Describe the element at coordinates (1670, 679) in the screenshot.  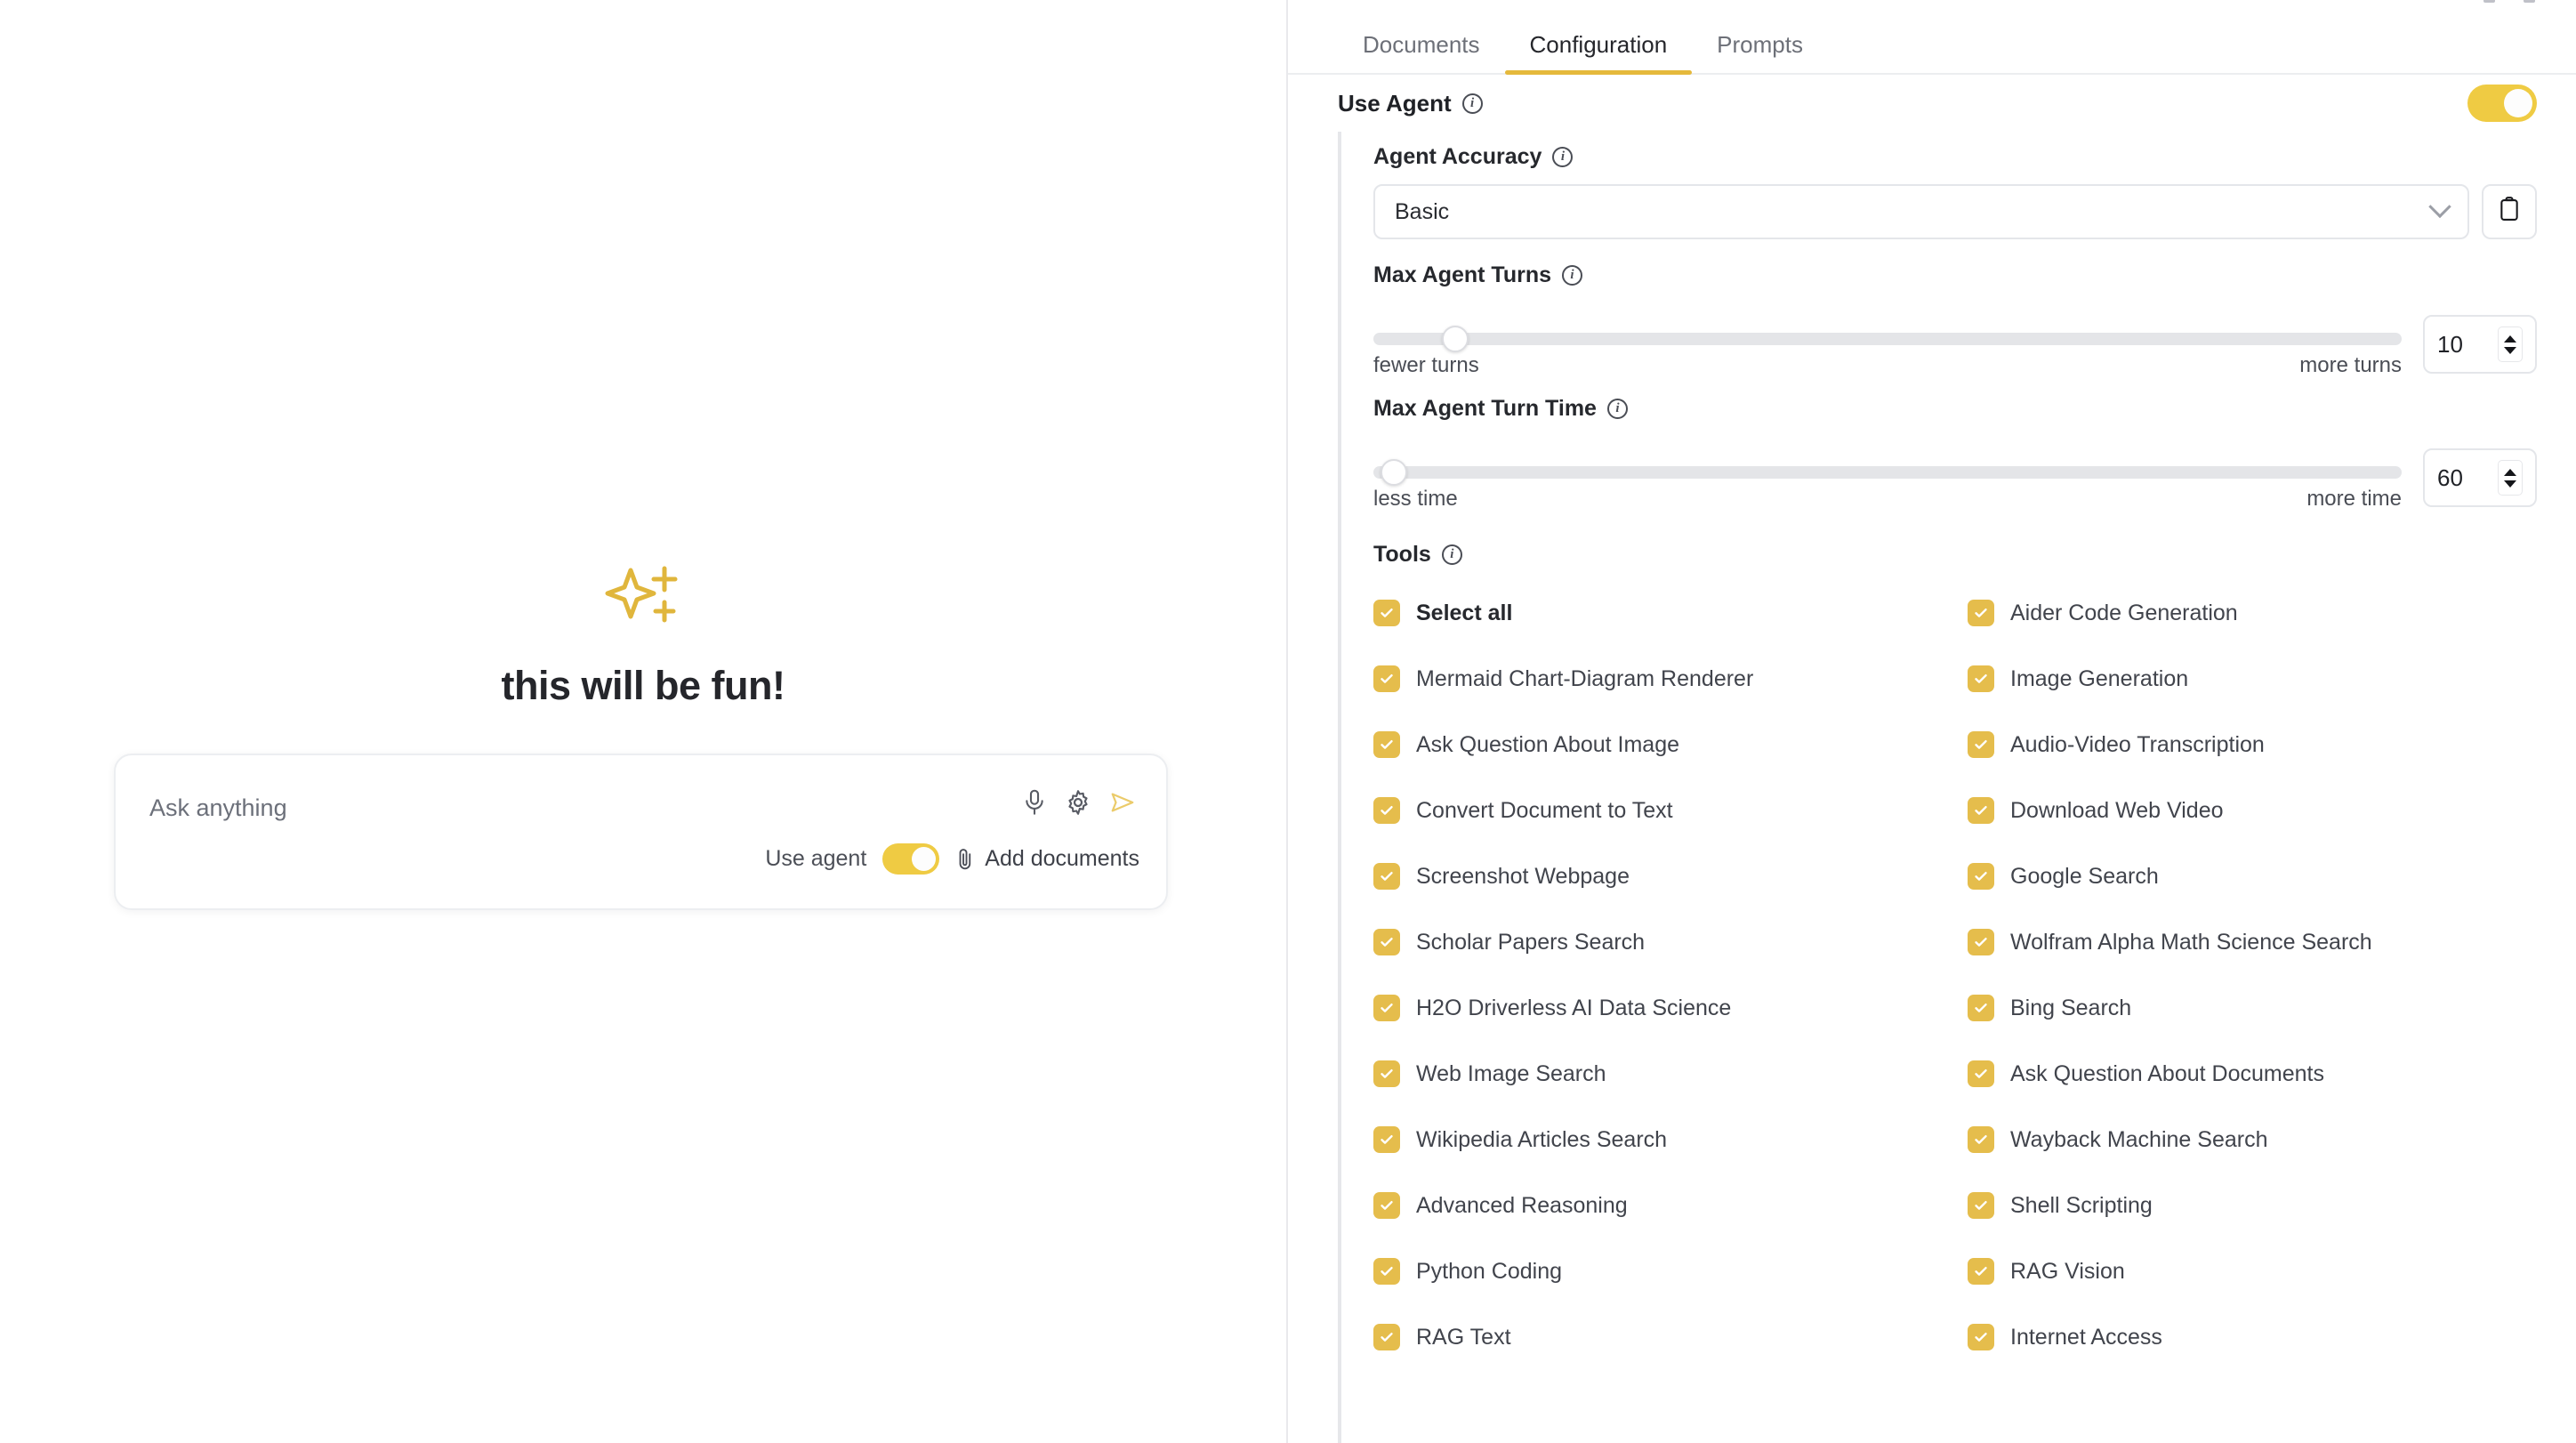
I see `tool-checkbox-item: Mermaid Chart-Diagram Renderer` at that location.